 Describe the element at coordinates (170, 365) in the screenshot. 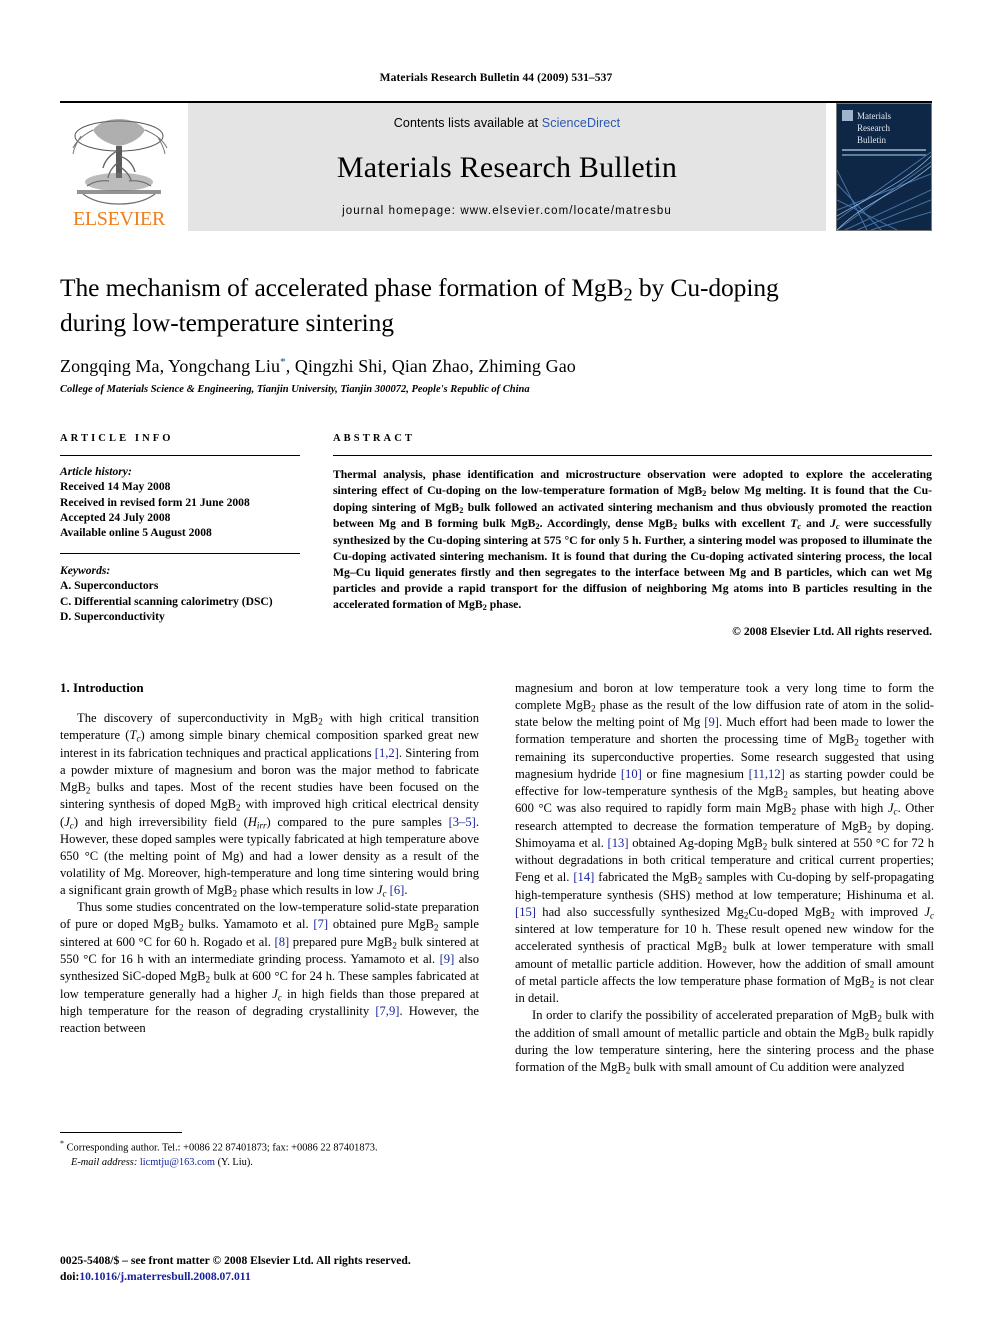

I see `authors-pre: Zongqing Ma, Yongchang Liu` at that location.